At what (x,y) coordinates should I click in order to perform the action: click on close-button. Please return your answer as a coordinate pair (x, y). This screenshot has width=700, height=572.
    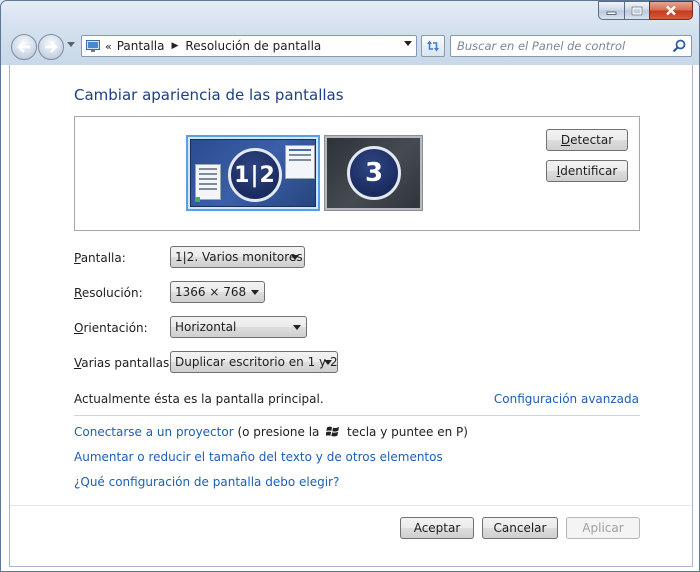
    Looking at the image, I should click on (671, 10).